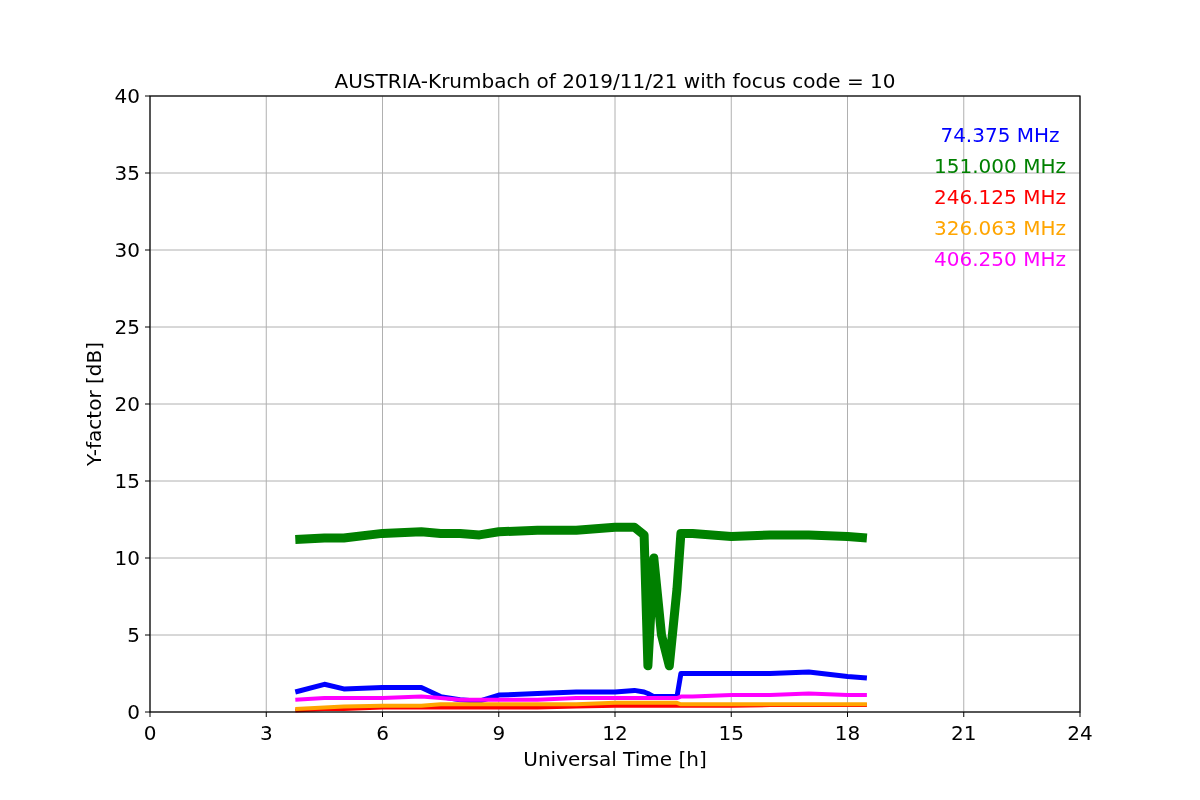  Describe the element at coordinates (1000, 135) in the screenshot. I see `legend-label: 74.375 MHz` at that location.